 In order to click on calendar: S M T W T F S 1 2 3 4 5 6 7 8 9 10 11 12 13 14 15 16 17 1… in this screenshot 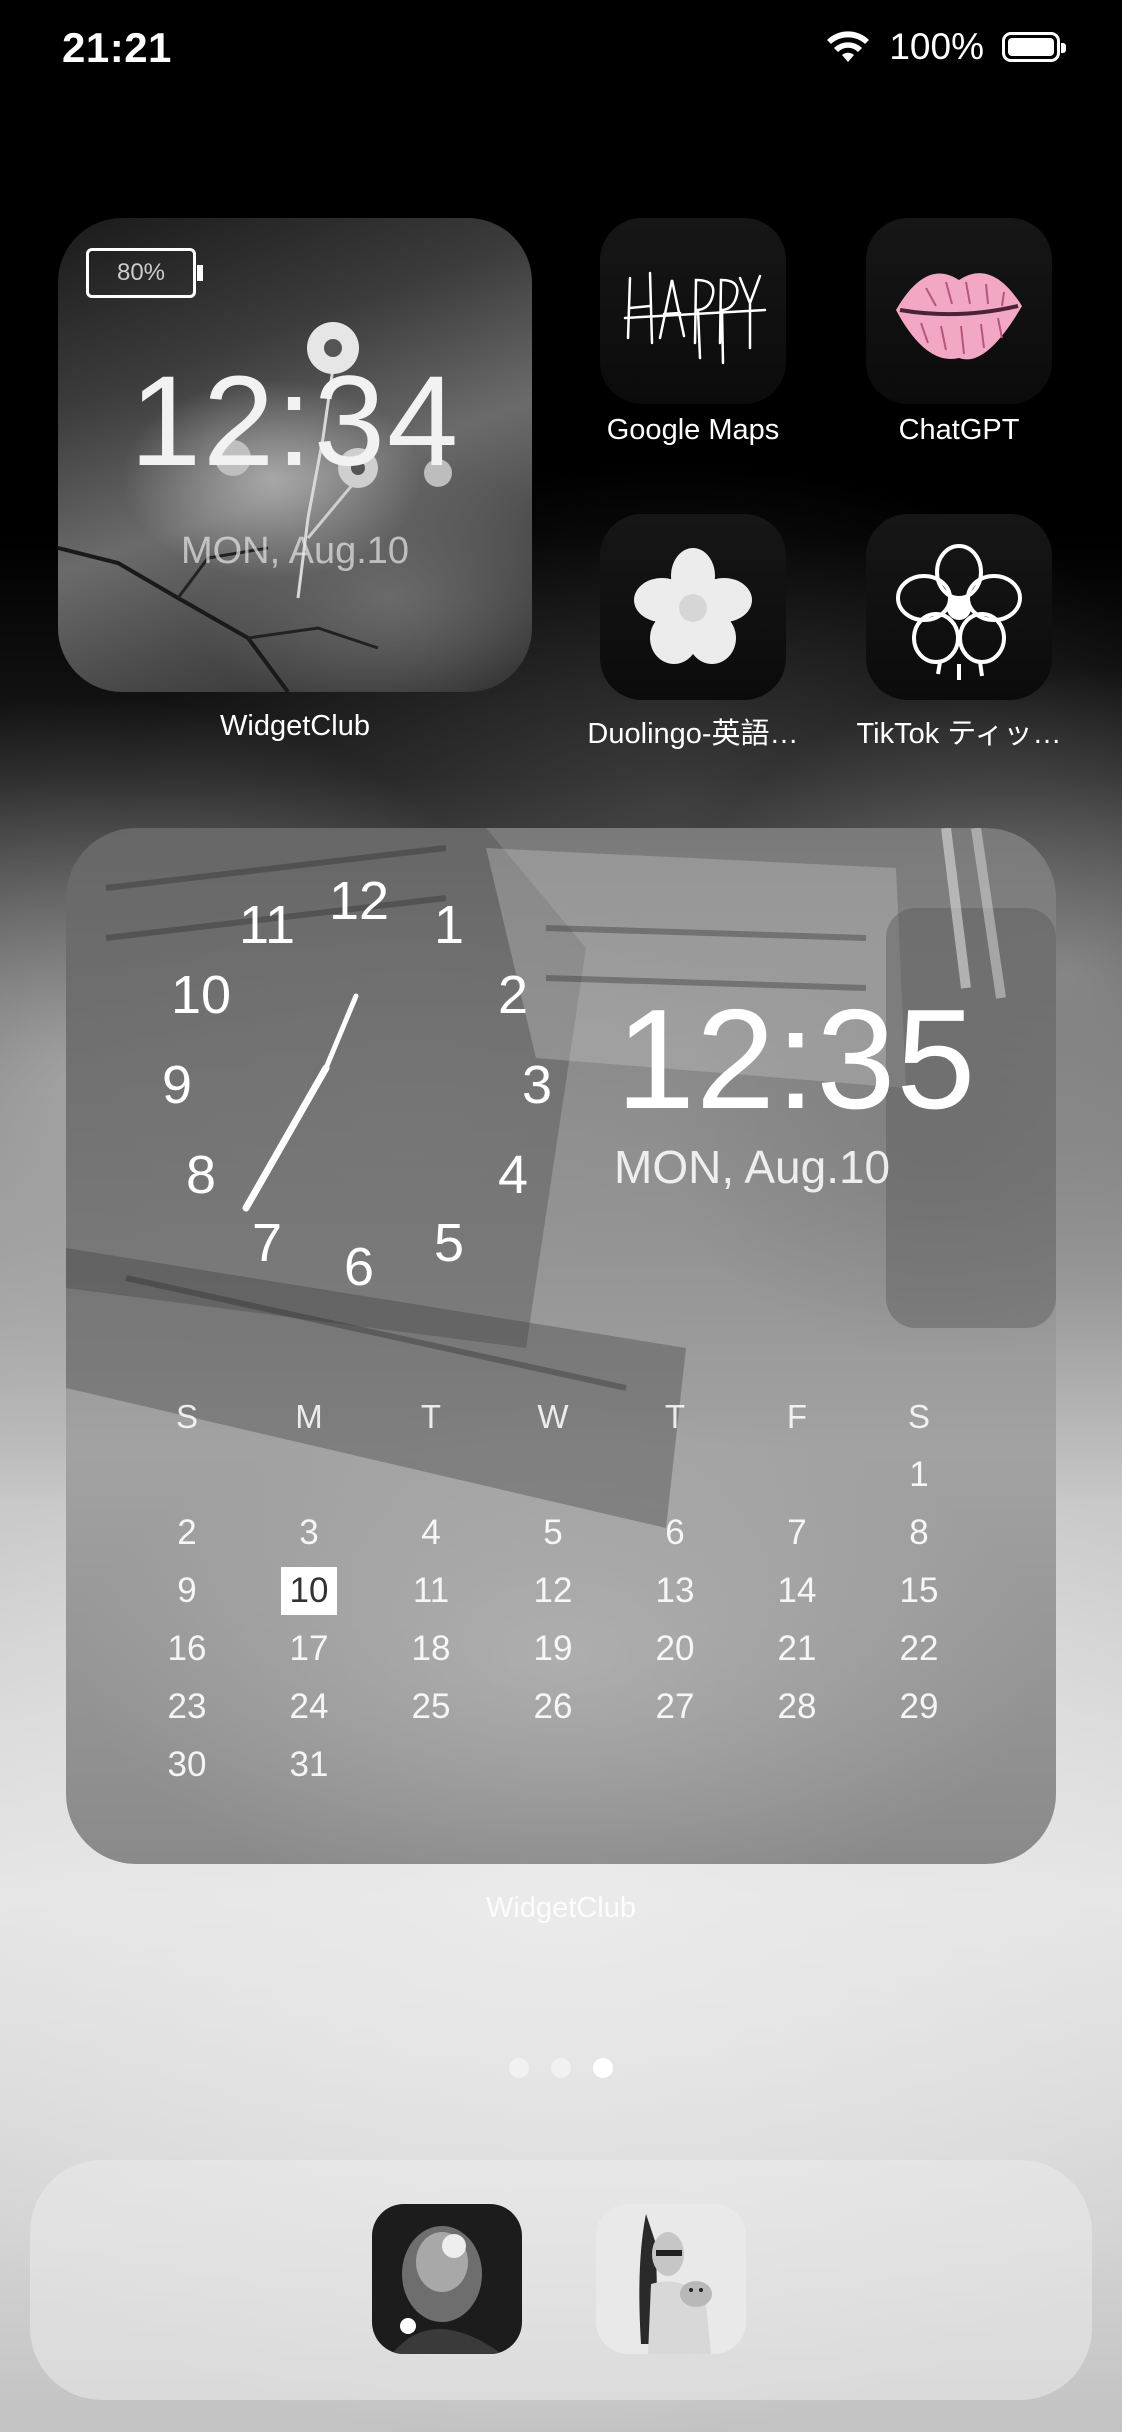, I will do `click(556, 1591)`.